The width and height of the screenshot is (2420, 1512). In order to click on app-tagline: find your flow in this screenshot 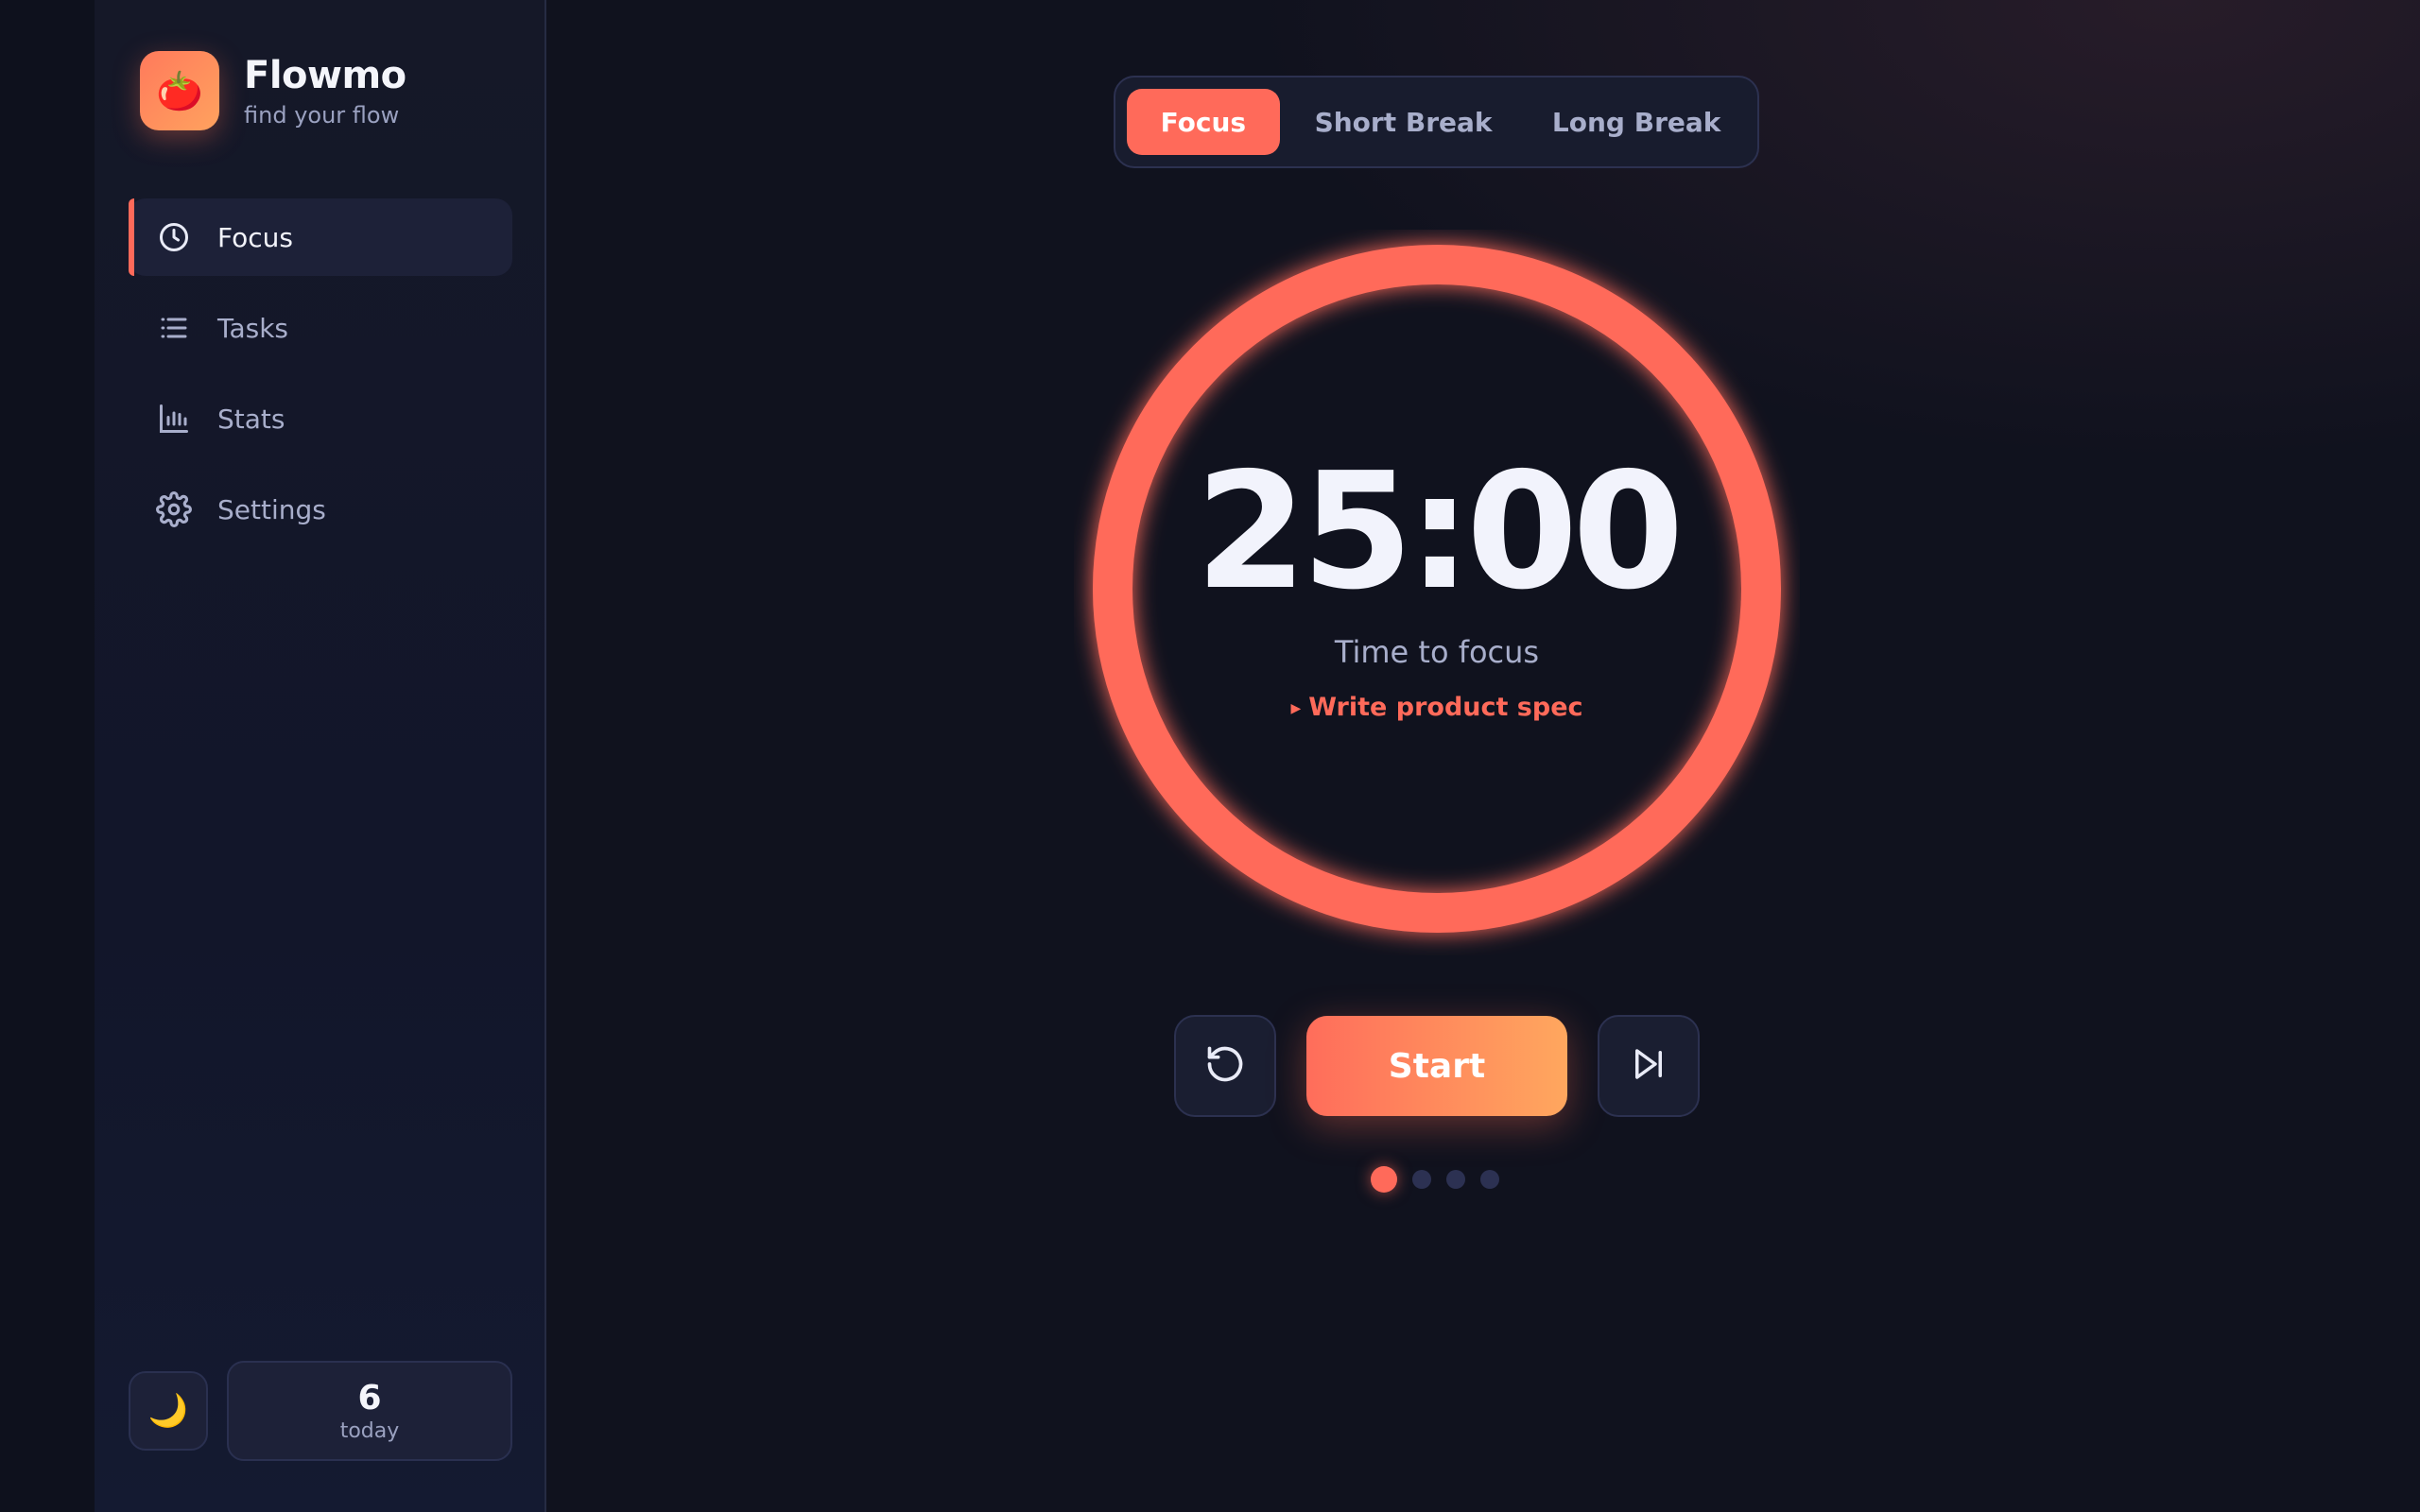, I will do `click(322, 115)`.